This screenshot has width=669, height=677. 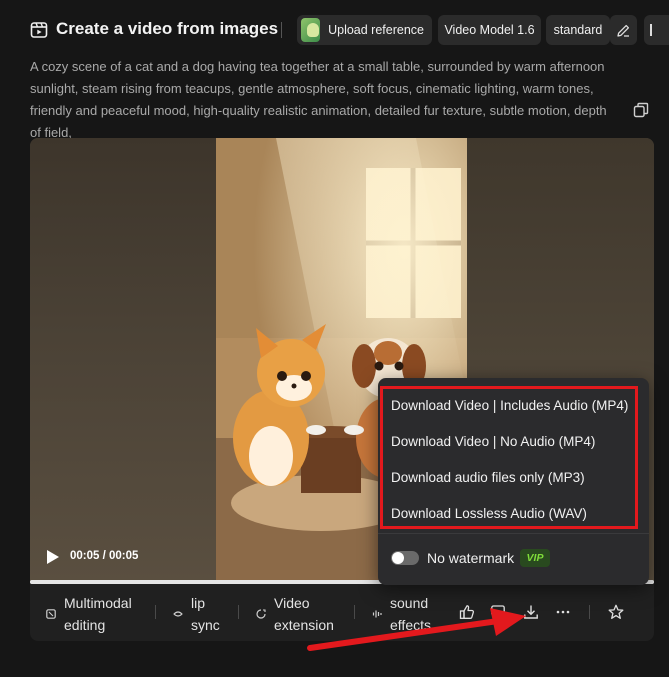 I want to click on highlight-box, so click(x=509, y=457).